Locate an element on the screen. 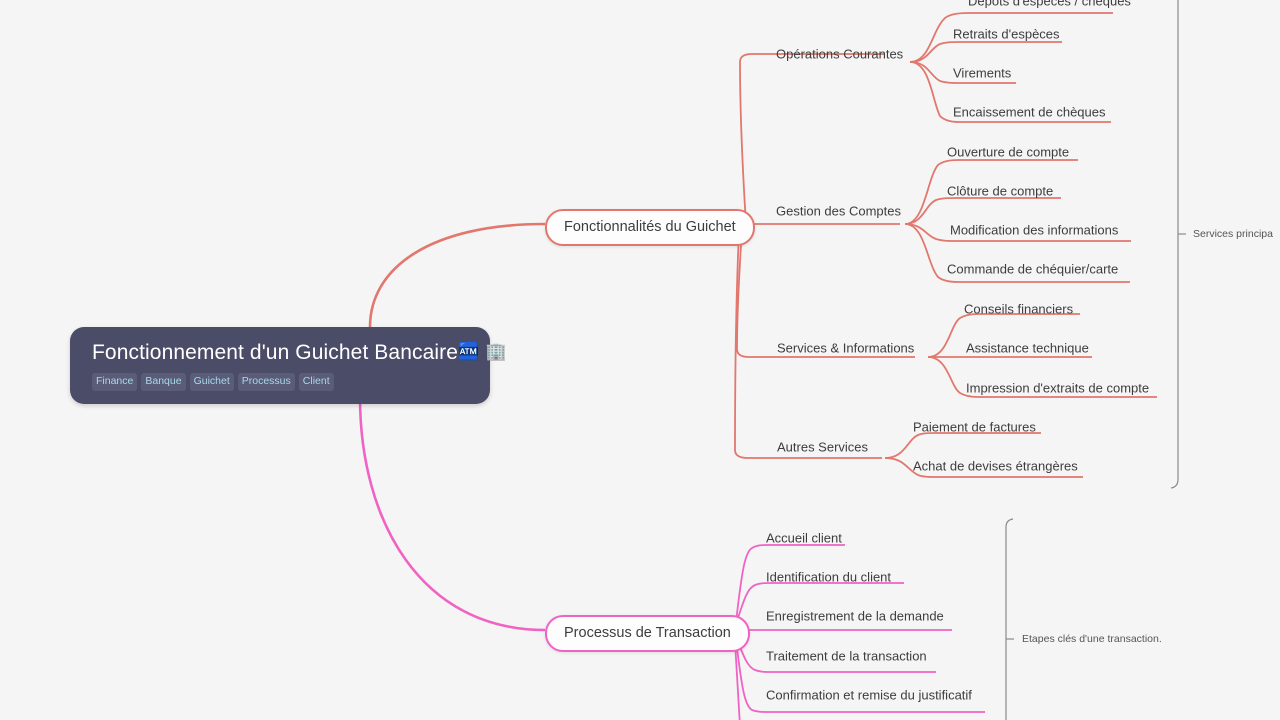 The height and width of the screenshot is (720, 1280). group-label-operations-courantes: Opérations Courantes is located at coordinates (839, 54).